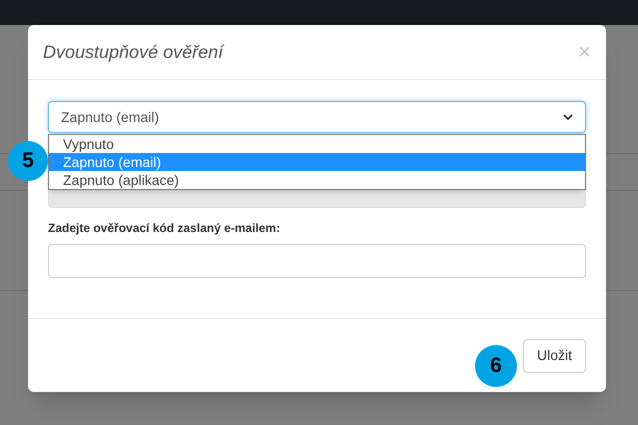 This screenshot has height=425, width=638. Describe the element at coordinates (554, 355) in the screenshot. I see `save-button: Uložit` at that location.